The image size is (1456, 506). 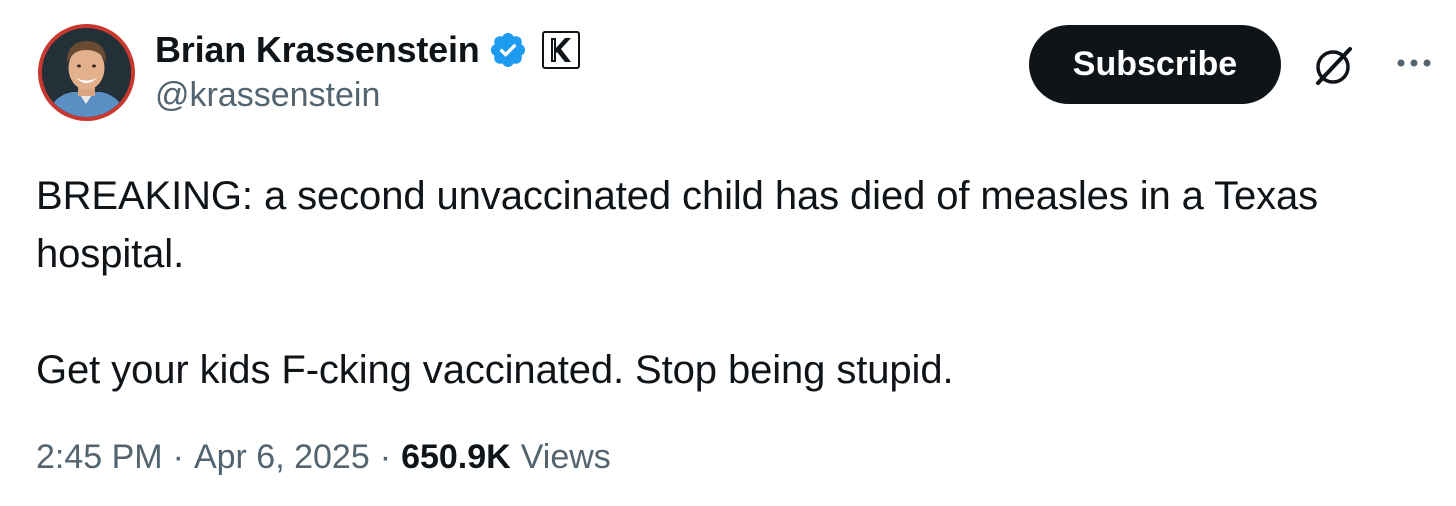 I want to click on more-horizontal-icon, so click(x=1414, y=63).